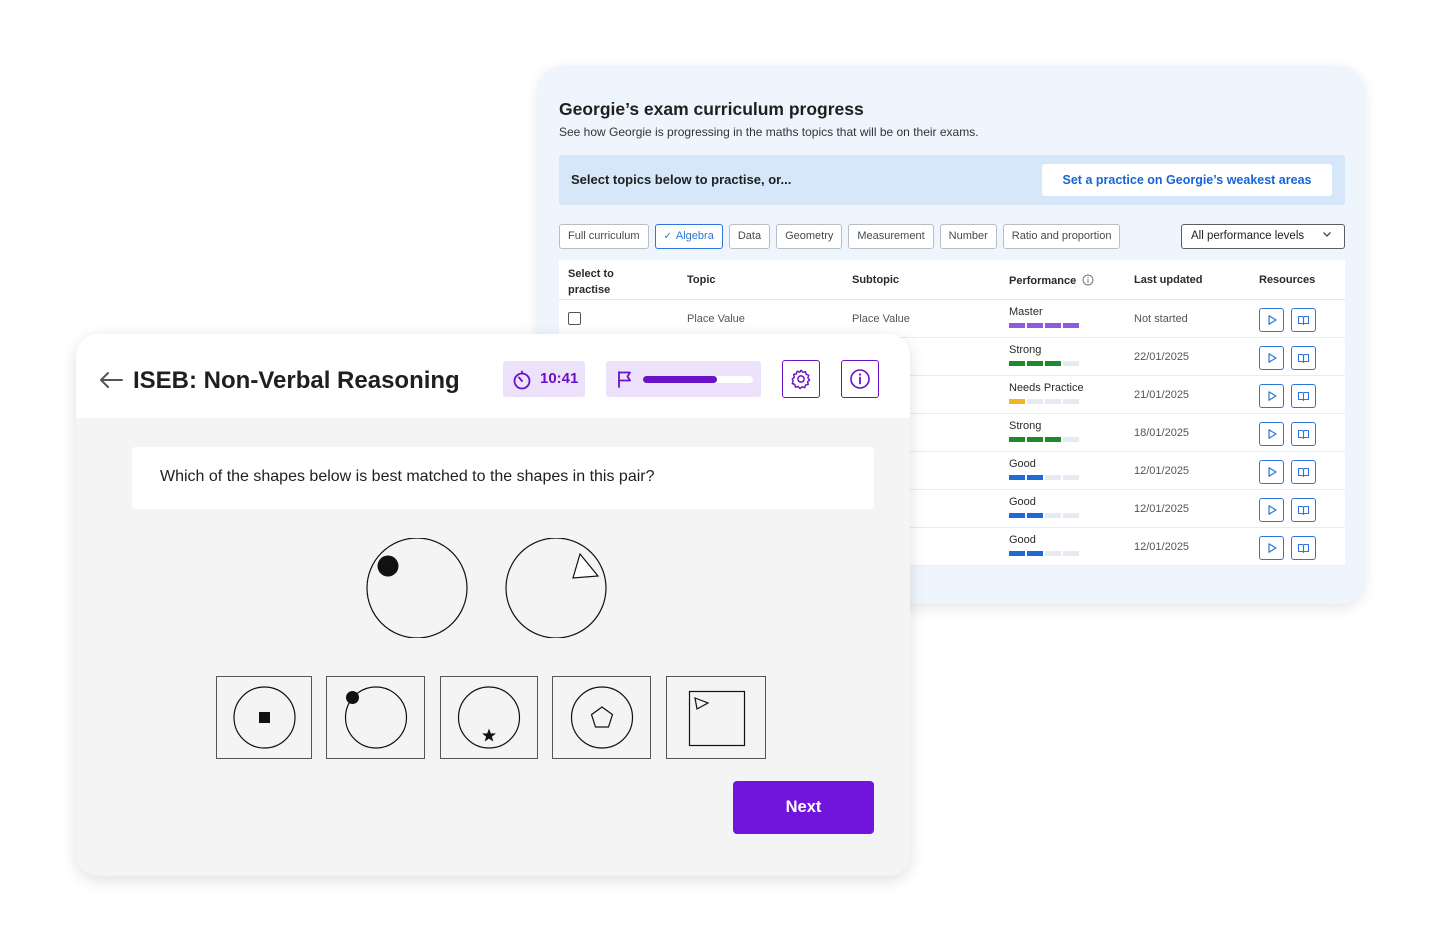  What do you see at coordinates (711, 109) in the screenshot?
I see `progress-title: Georgie’s exam curriculum progress` at bounding box center [711, 109].